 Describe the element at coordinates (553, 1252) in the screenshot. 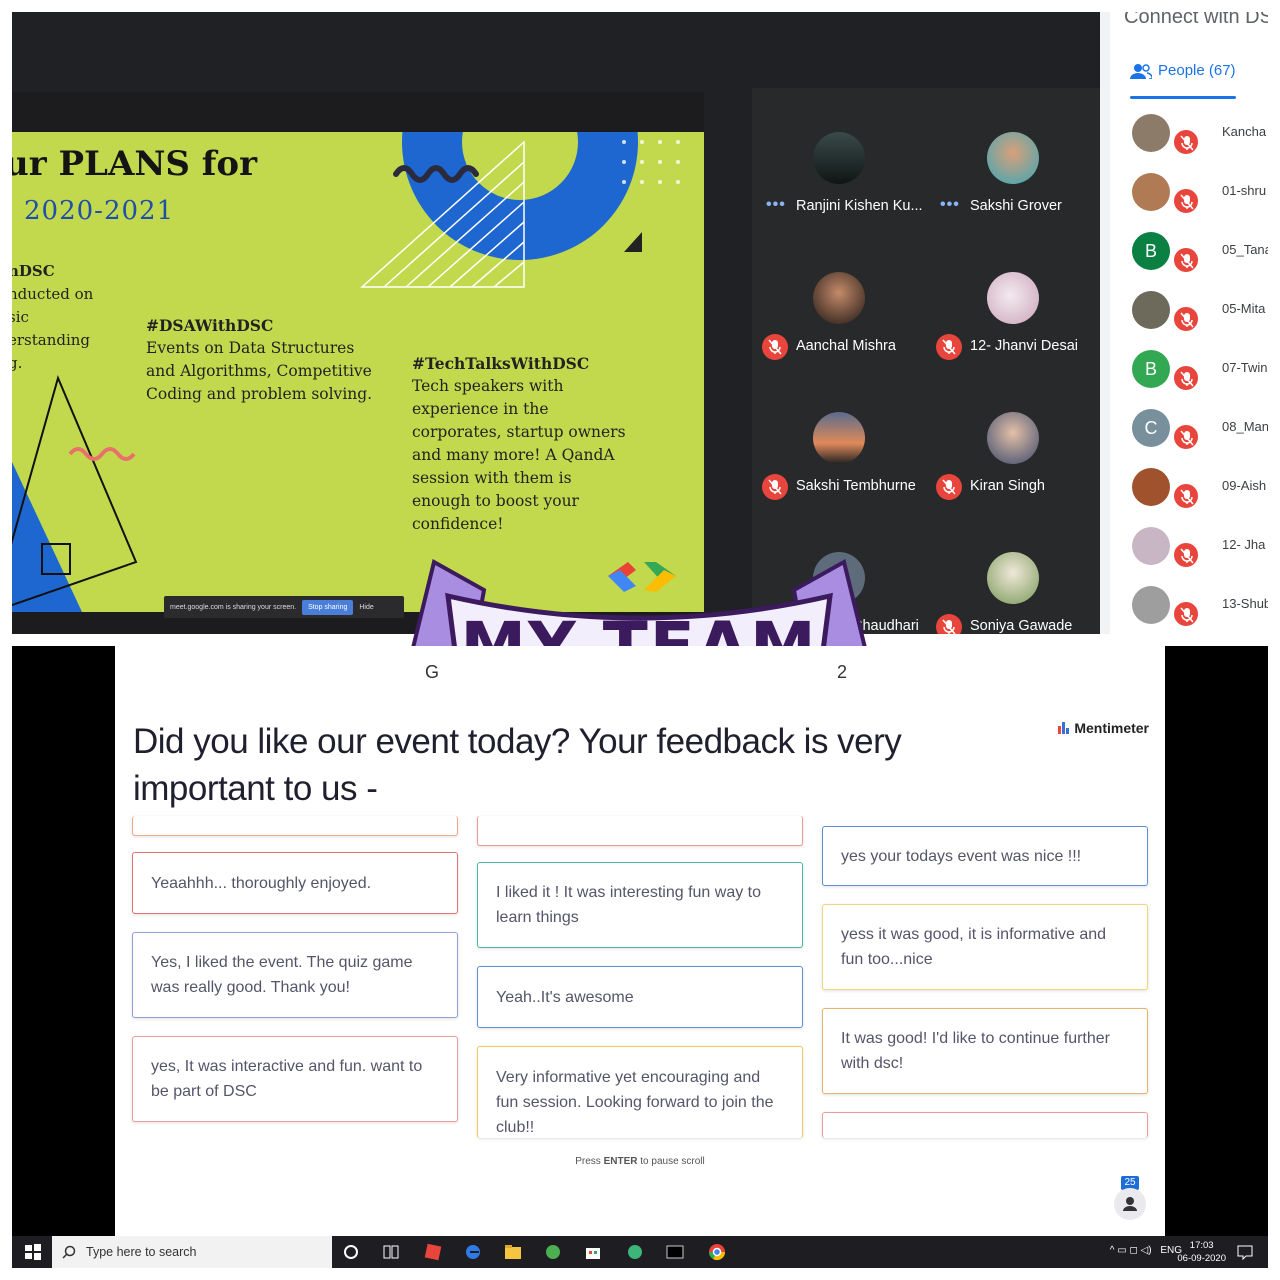

I see `app-icon-green` at that location.